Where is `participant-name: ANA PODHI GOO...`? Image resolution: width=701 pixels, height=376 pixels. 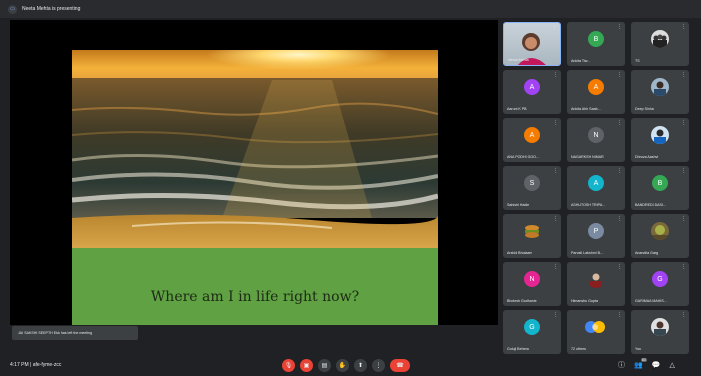 participant-name: ANA PODHI GOO... is located at coordinates (523, 157).